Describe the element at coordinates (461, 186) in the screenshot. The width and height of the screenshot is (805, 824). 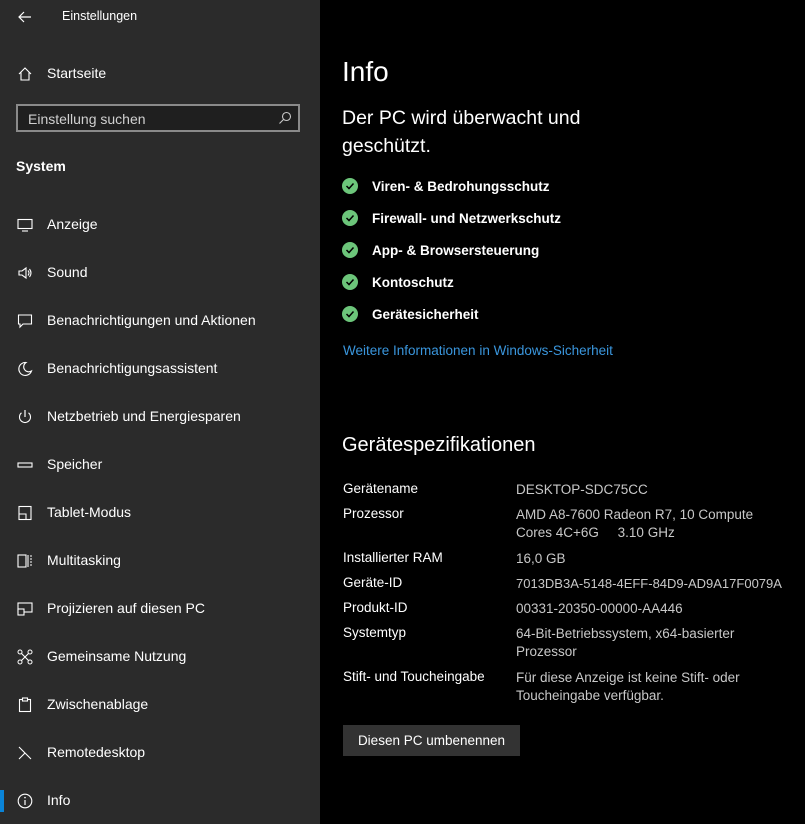
I see `security-item-label: Viren- & Bedrohungsschutz` at that location.